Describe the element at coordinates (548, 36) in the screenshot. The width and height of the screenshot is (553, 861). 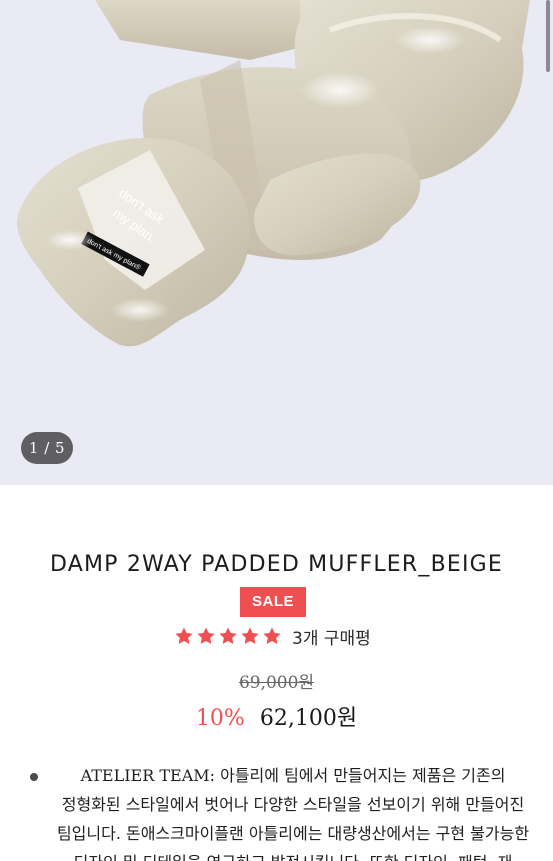
I see `scrollbar-thumb` at that location.